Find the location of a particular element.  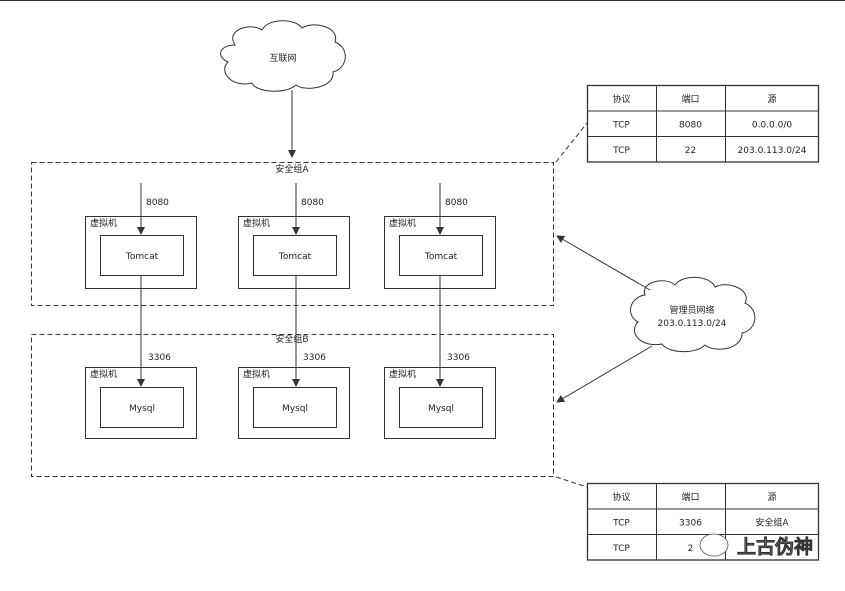

table-b-connector is located at coordinates (571, 482).